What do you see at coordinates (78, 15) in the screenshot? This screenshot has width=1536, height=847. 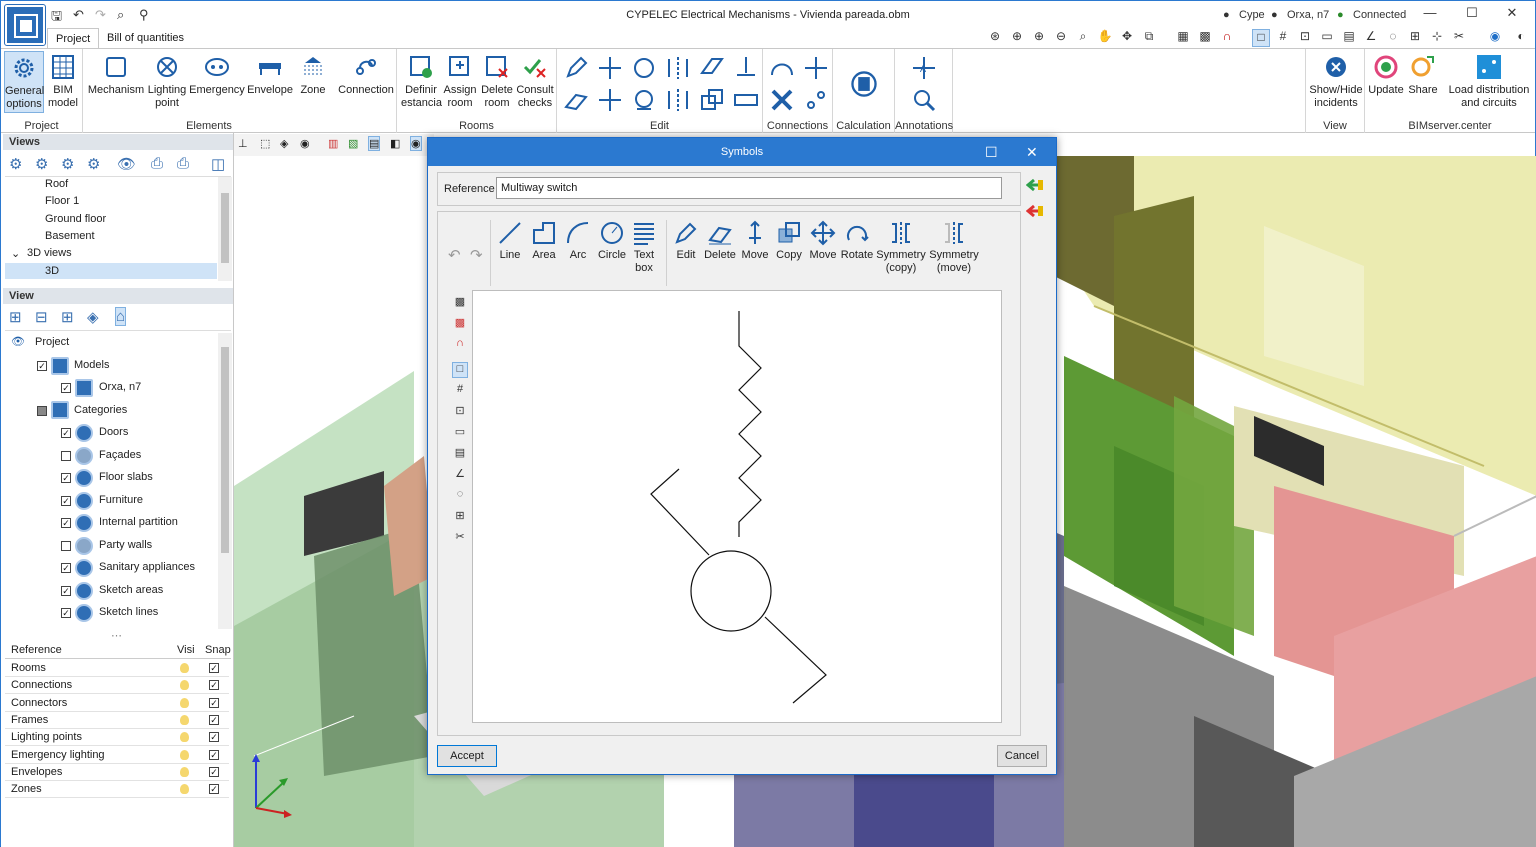 I see `undo-icon: ↶` at bounding box center [78, 15].